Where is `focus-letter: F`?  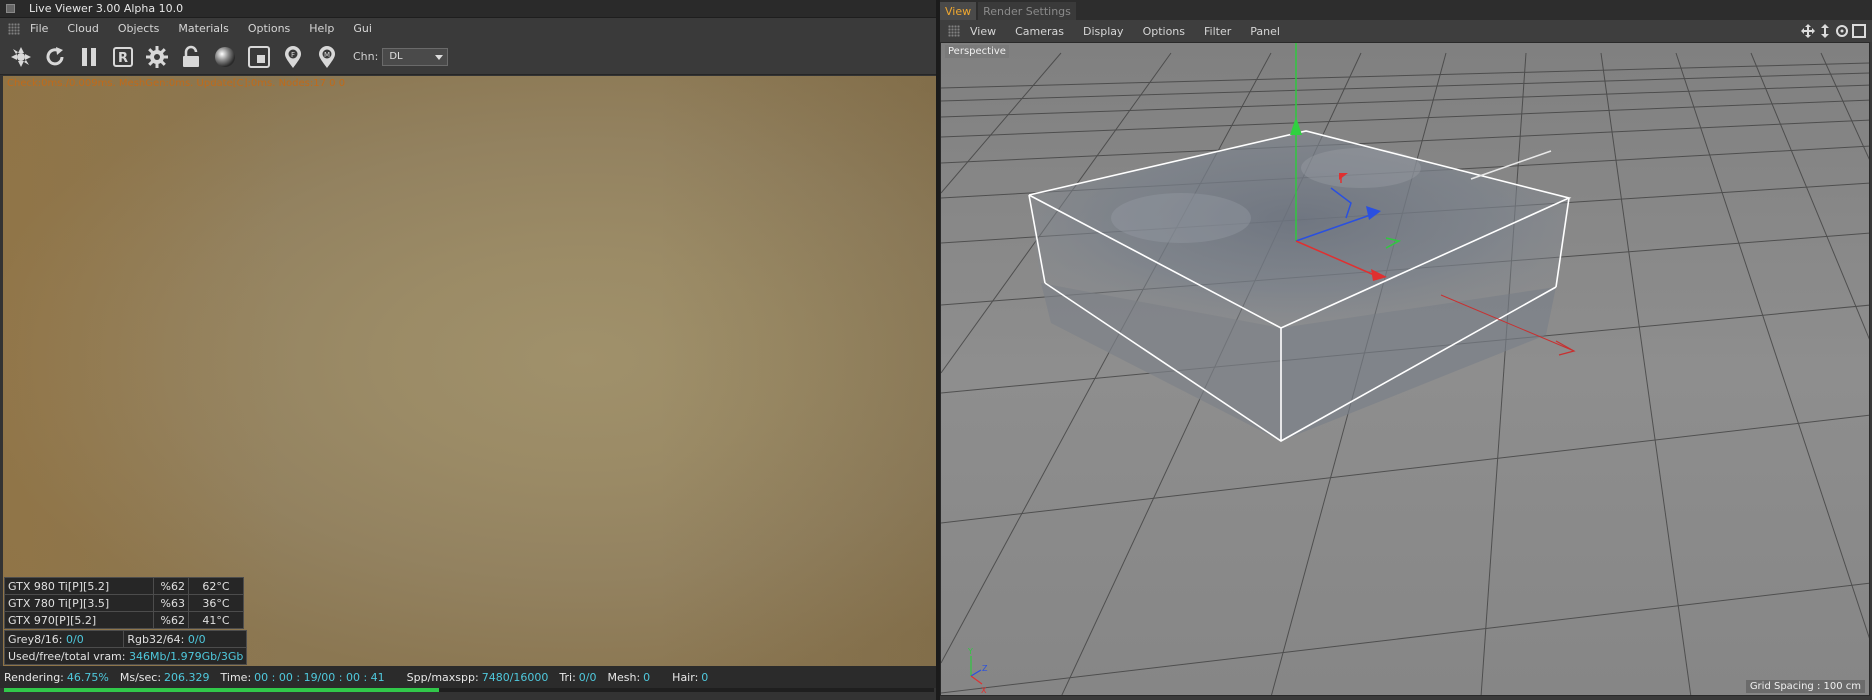
focus-letter: F is located at coordinates (293, 55).